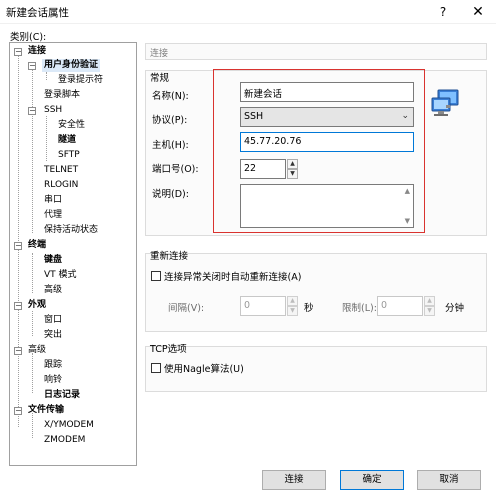  I want to click on close-button: ✕, so click(478, 12).